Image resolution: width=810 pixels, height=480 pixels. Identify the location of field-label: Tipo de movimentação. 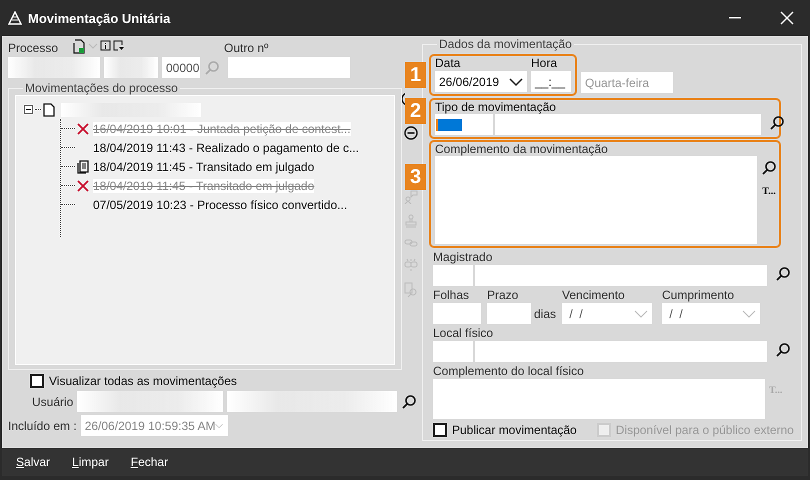
(495, 107).